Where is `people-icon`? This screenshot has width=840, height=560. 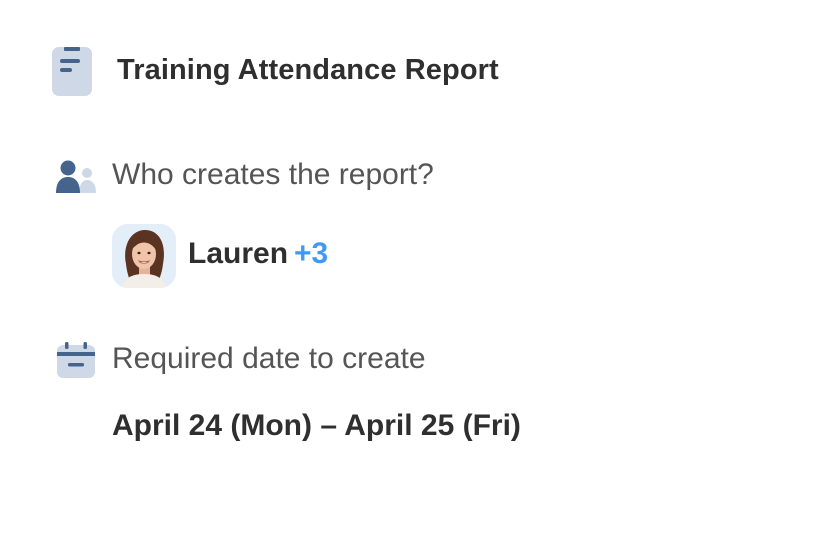
people-icon is located at coordinates (76, 176).